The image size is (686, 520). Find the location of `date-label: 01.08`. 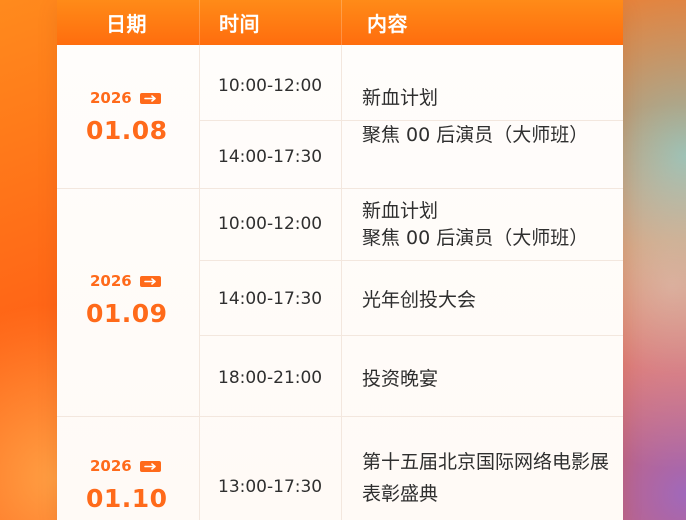

date-label: 01.08 is located at coordinates (127, 130).